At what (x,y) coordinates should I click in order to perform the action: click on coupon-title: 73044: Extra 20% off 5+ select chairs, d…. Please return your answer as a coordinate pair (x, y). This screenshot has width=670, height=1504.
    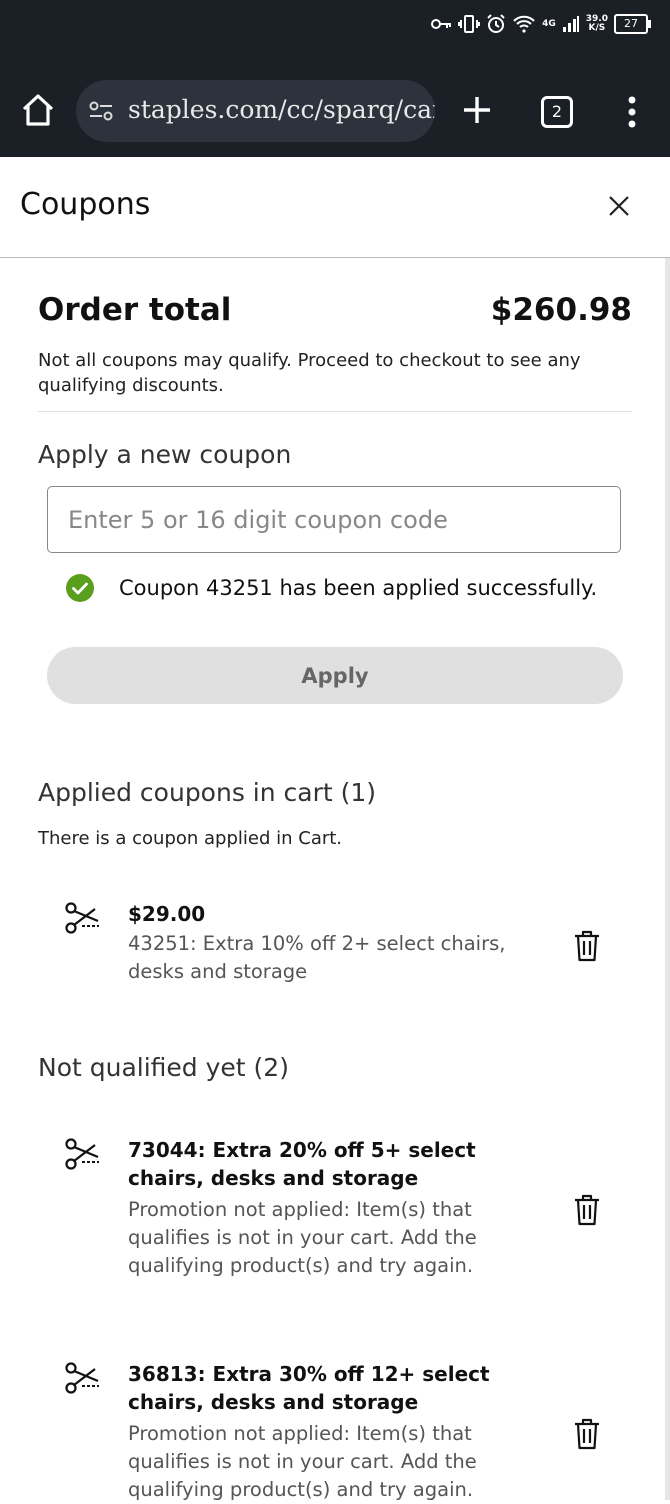
    Looking at the image, I should click on (302, 1164).